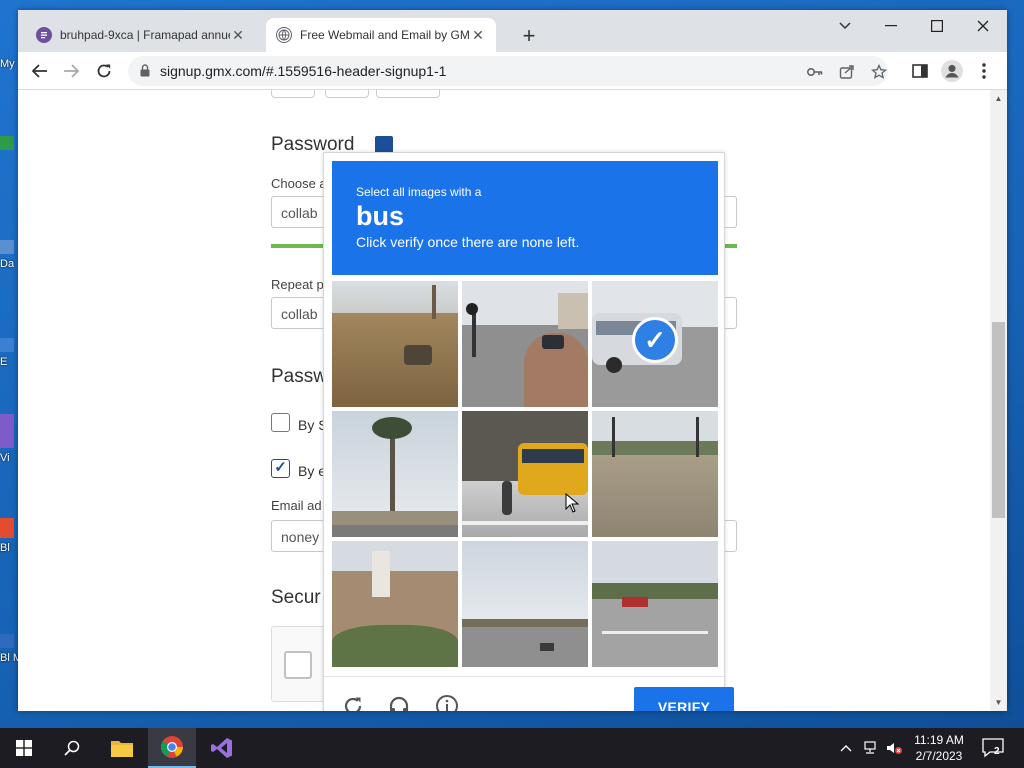  Describe the element at coordinates (846, 748) in the screenshot. I see `show-hidden-icons-chevron-icon` at that location.